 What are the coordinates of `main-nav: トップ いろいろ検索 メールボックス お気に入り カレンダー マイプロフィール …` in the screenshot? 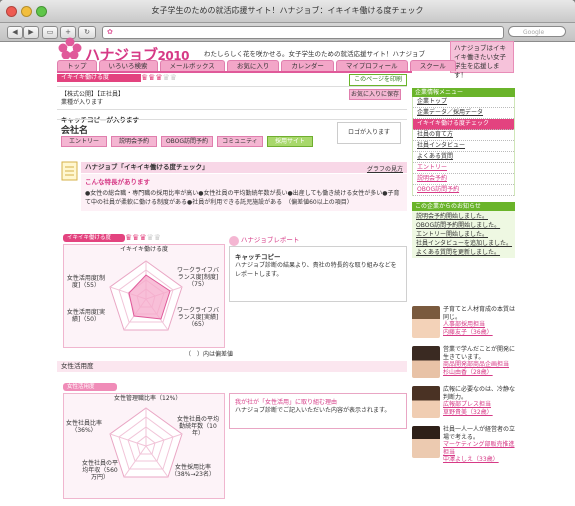 It's located at (256, 65).